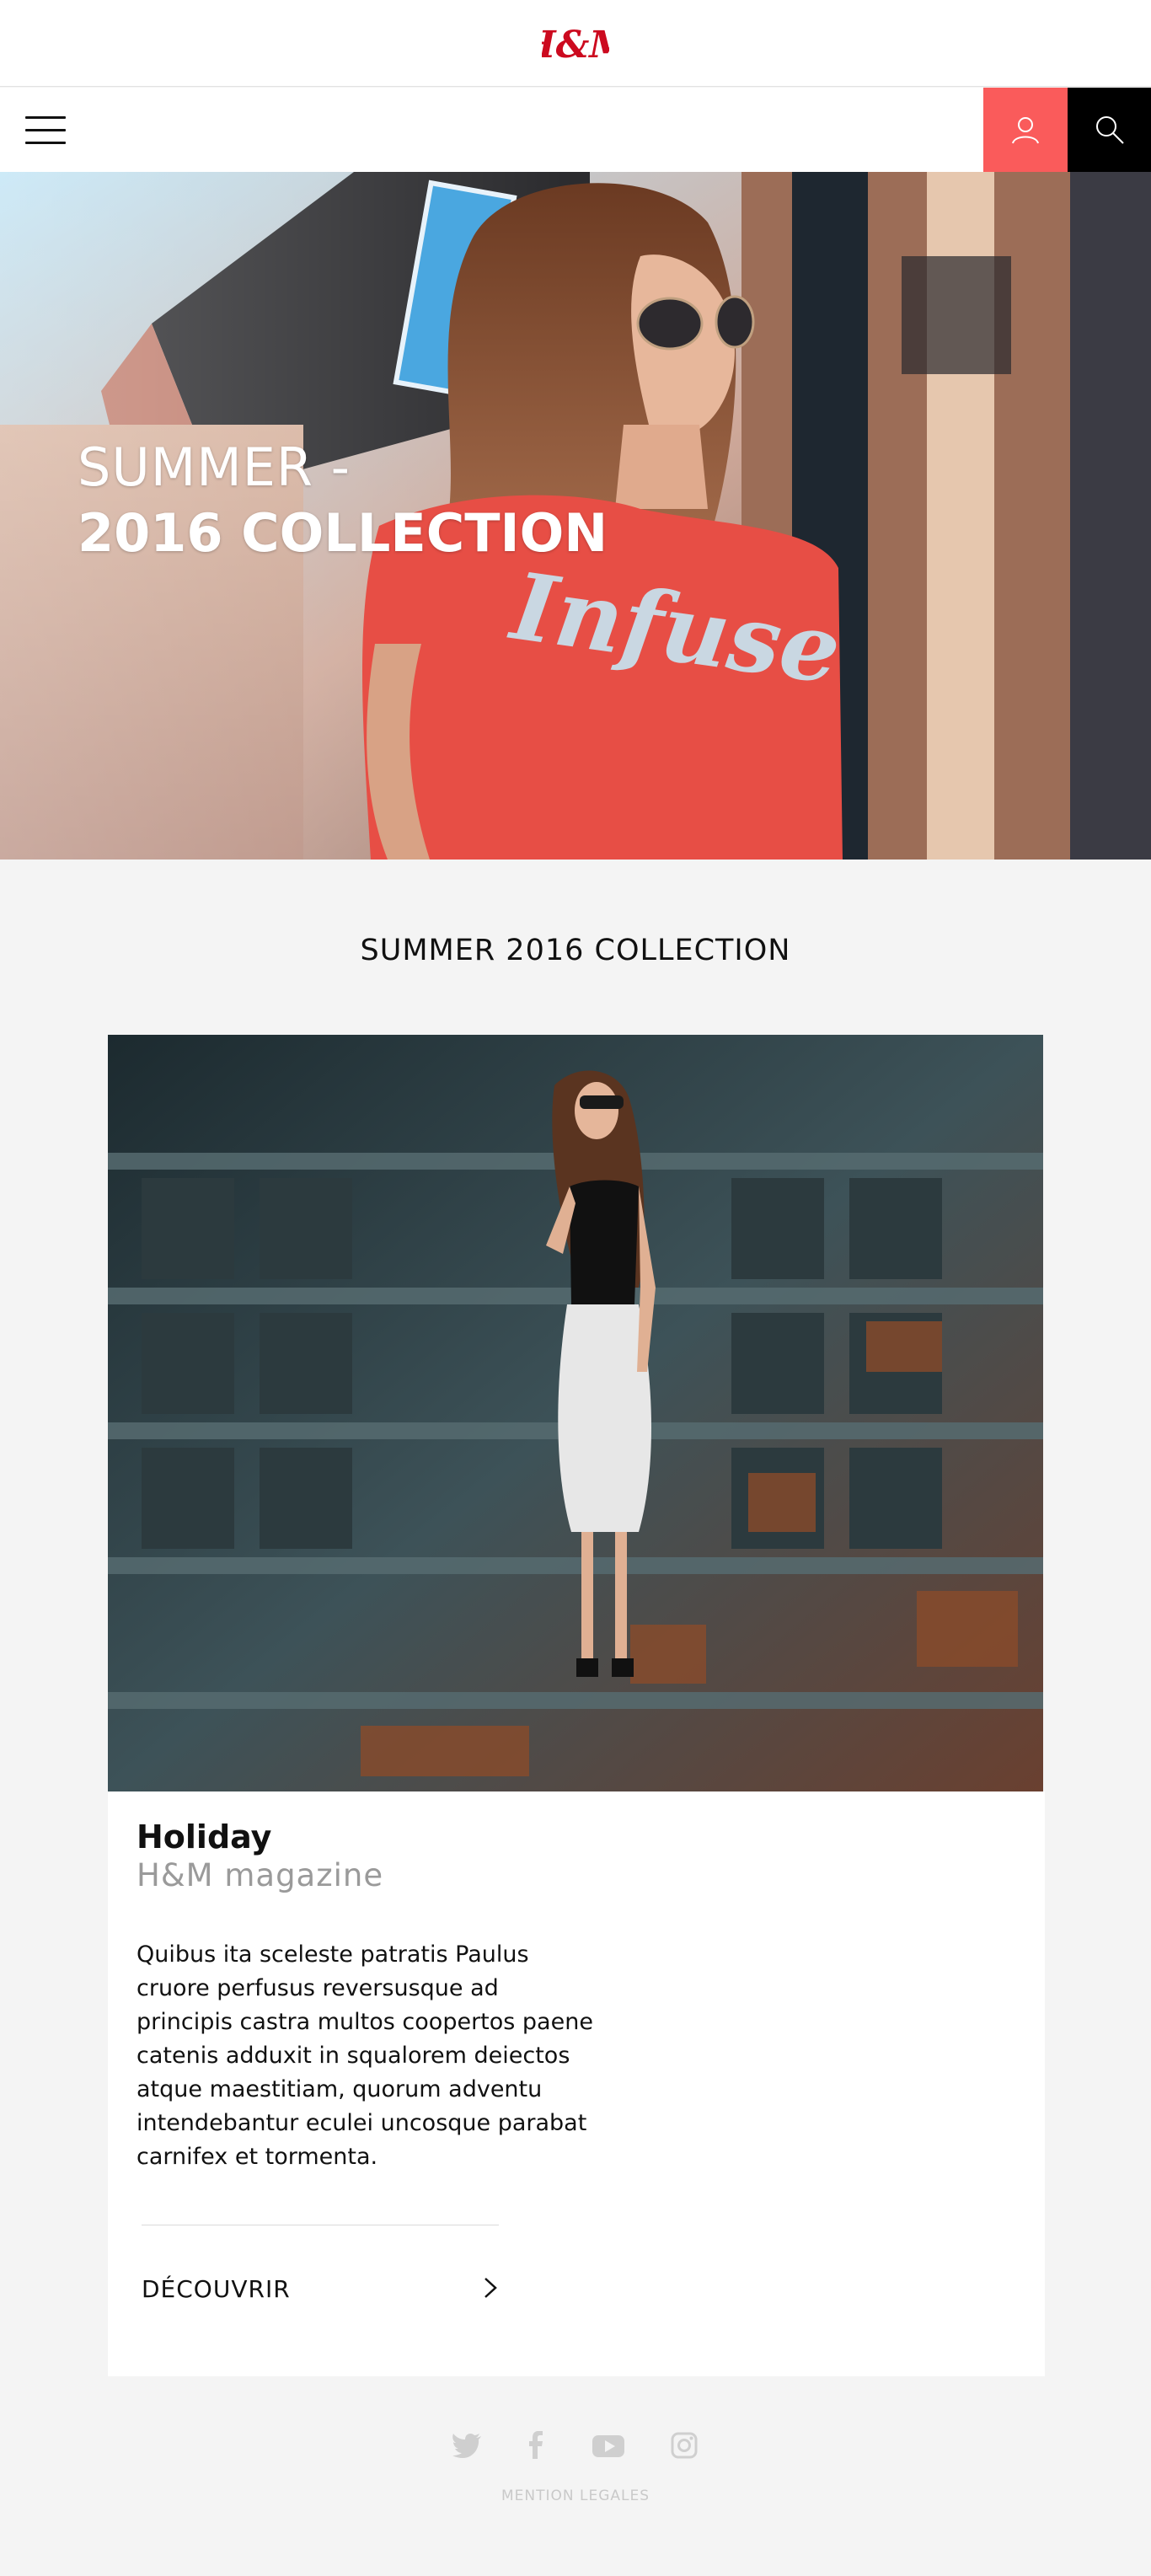 This screenshot has width=1151, height=2576. What do you see at coordinates (318, 1988) in the screenshot?
I see `card-text-line: cruore perfusus reversusque ad` at bounding box center [318, 1988].